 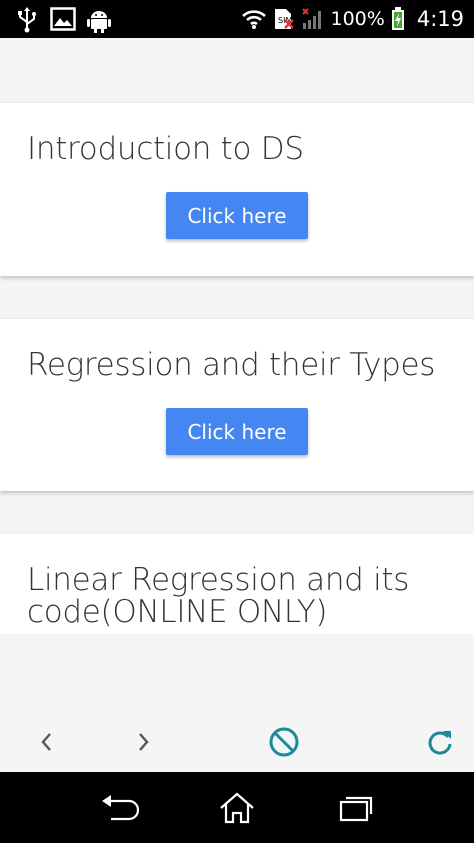 I want to click on home-icon, so click(x=237, y=808).